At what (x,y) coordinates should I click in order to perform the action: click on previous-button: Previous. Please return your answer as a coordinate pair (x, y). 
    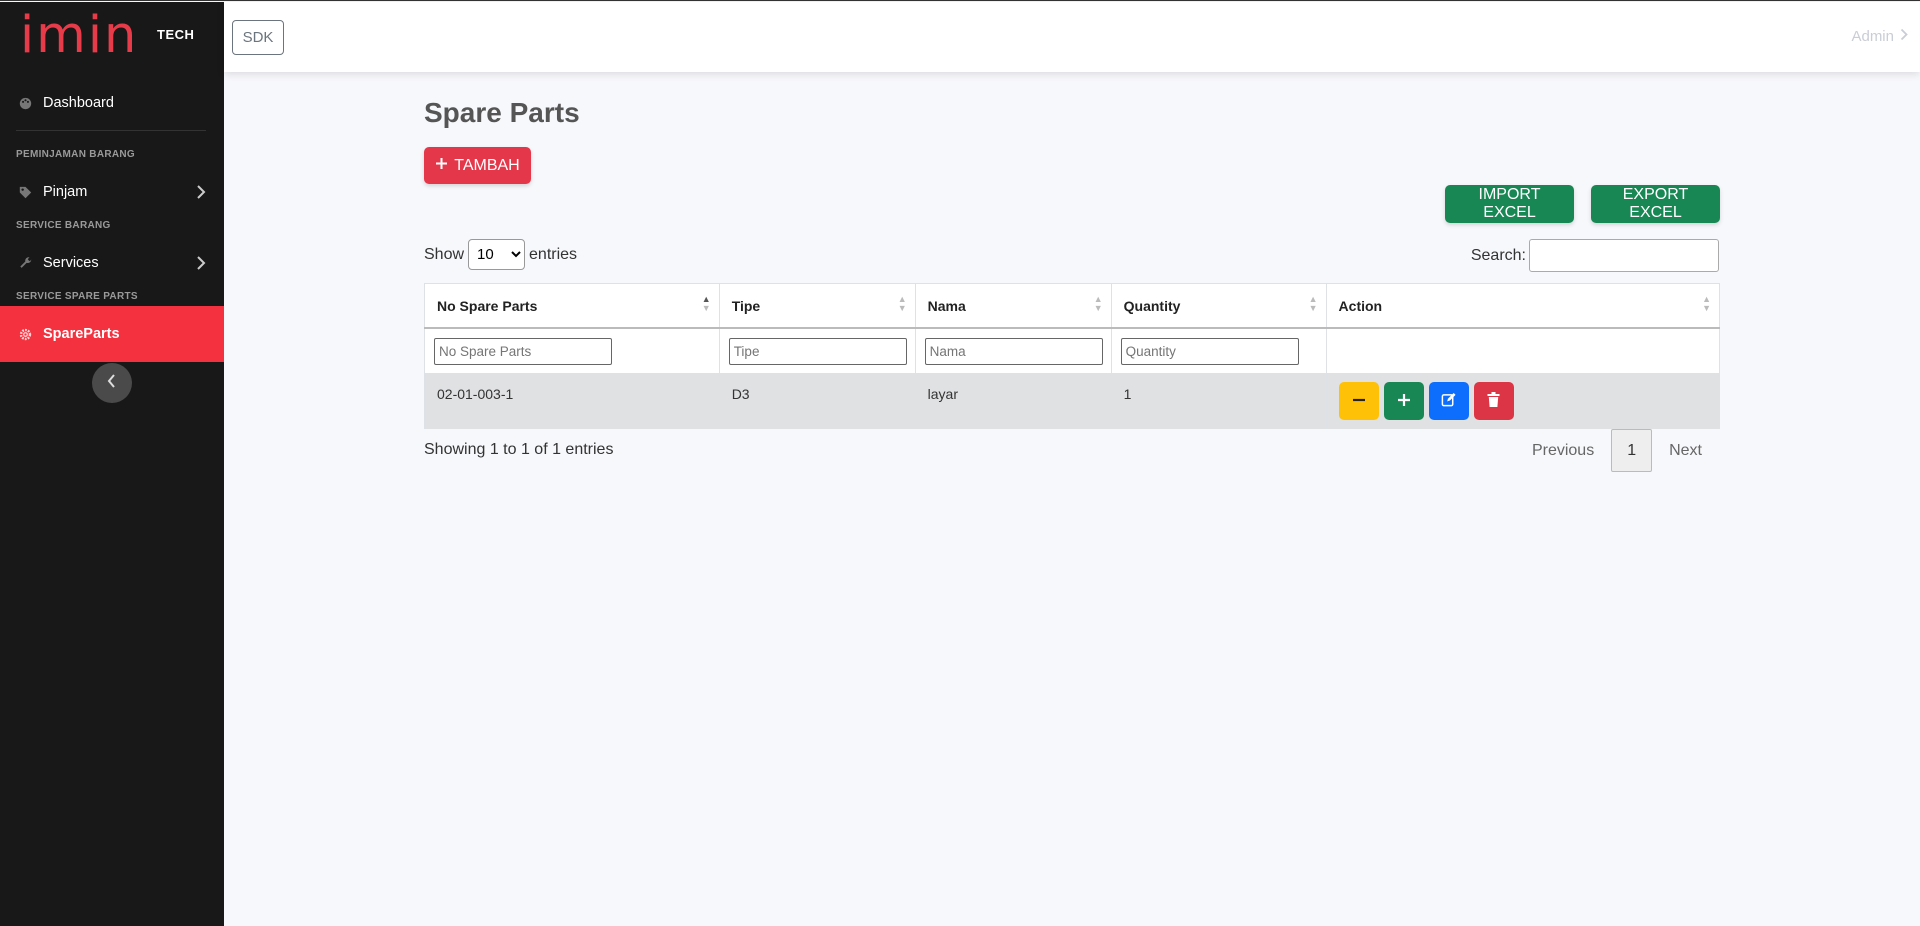
    Looking at the image, I should click on (1563, 450).